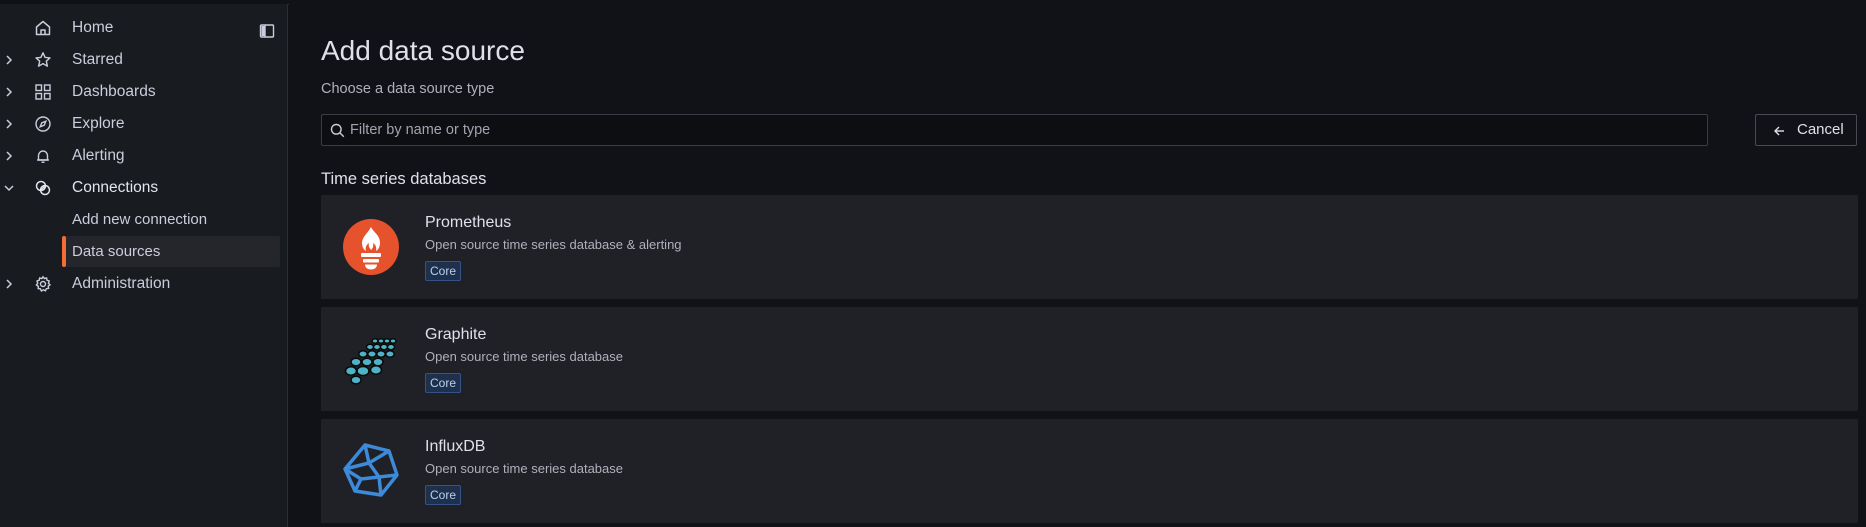 The height and width of the screenshot is (527, 1866). What do you see at coordinates (1020, 130) in the screenshot?
I see `search-input` at bounding box center [1020, 130].